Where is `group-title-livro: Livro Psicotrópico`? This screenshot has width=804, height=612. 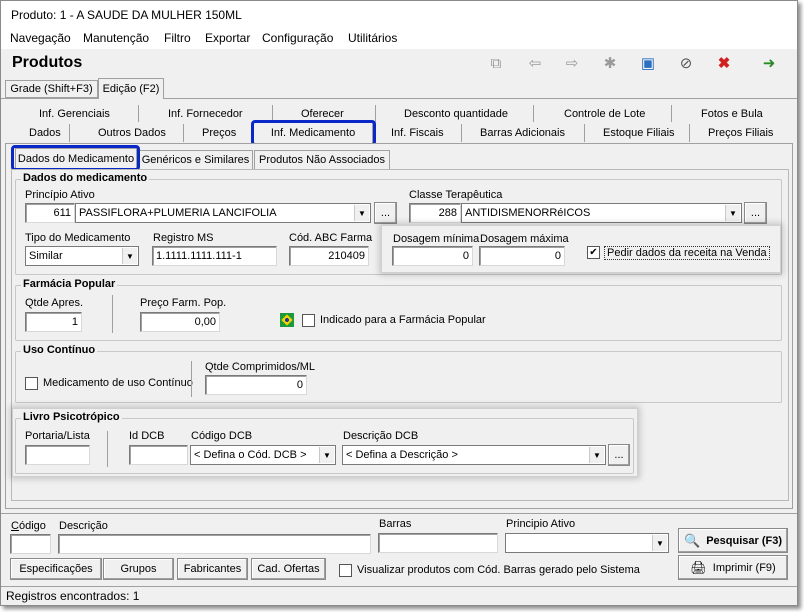 group-title-livro: Livro Psicotrópico is located at coordinates (71, 417).